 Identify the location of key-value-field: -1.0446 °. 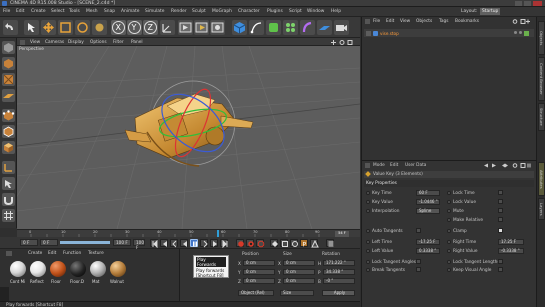
(428, 202).